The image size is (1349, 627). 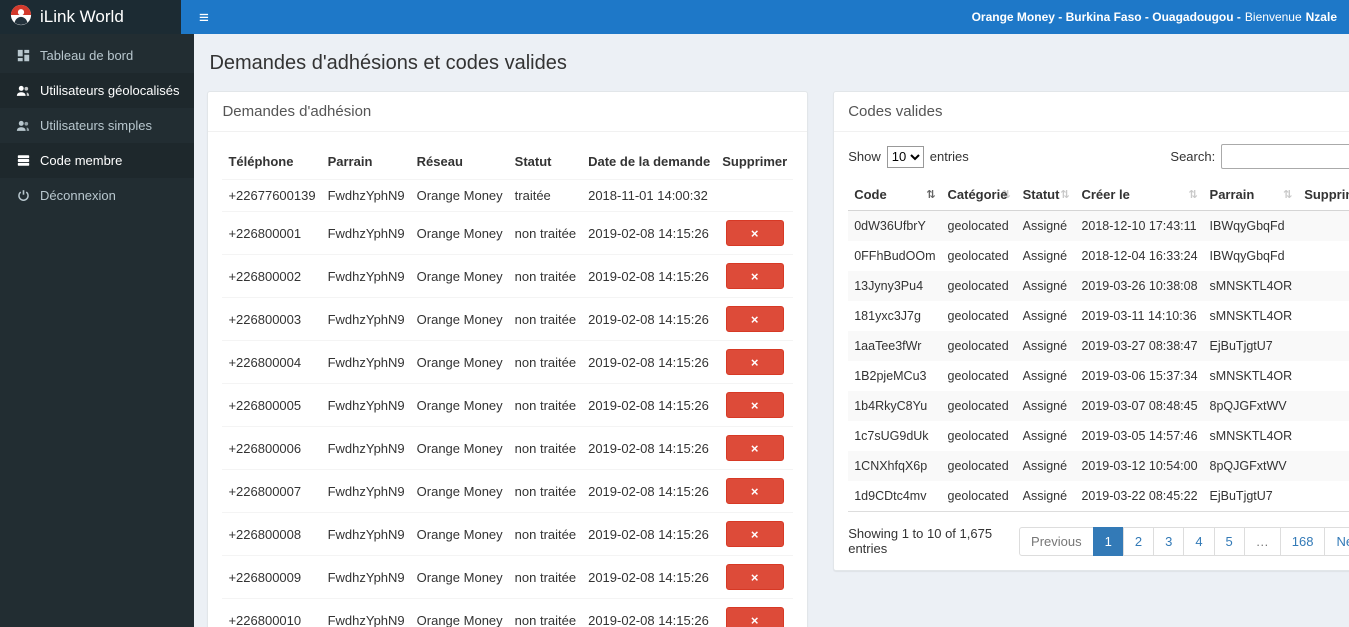 What do you see at coordinates (272, 362) in the screenshot?
I see `request-phone: +226800004` at bounding box center [272, 362].